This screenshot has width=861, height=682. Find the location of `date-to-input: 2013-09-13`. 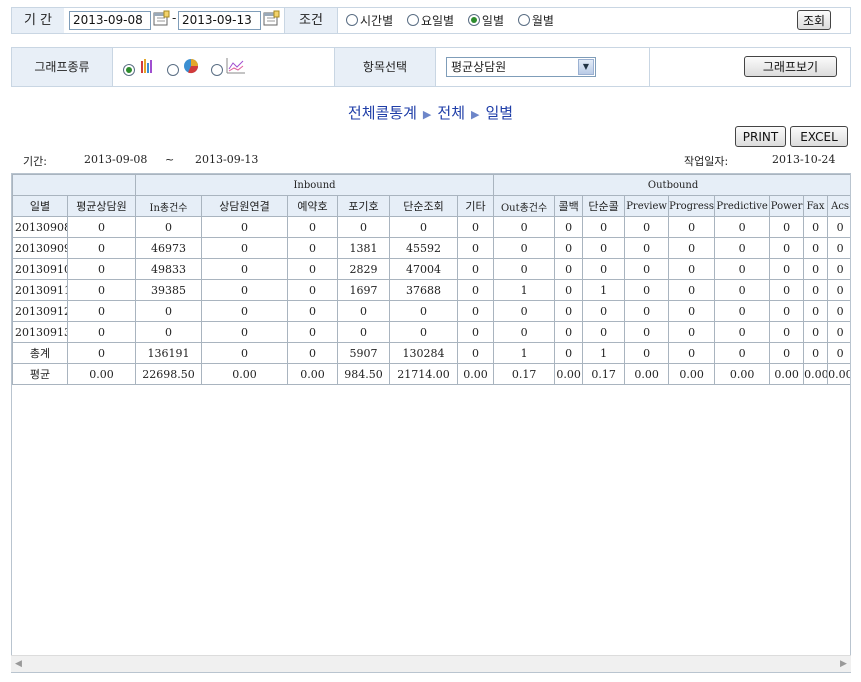

date-to-input: 2013-09-13 is located at coordinates (219, 20).